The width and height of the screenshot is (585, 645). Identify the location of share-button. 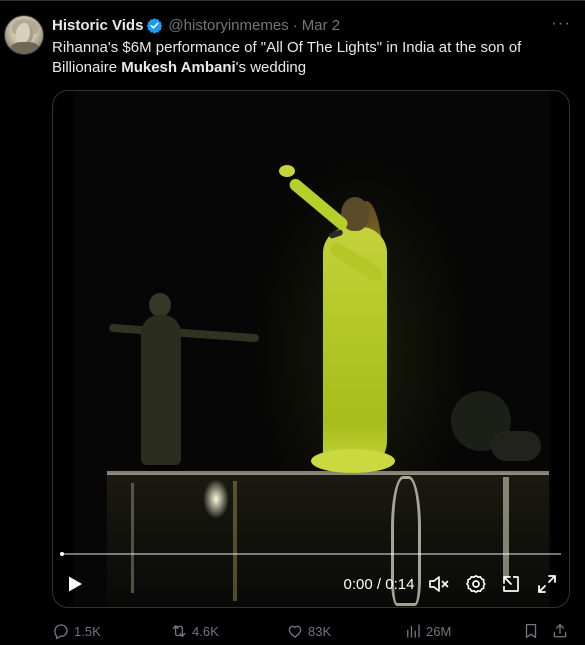
(562, 631).